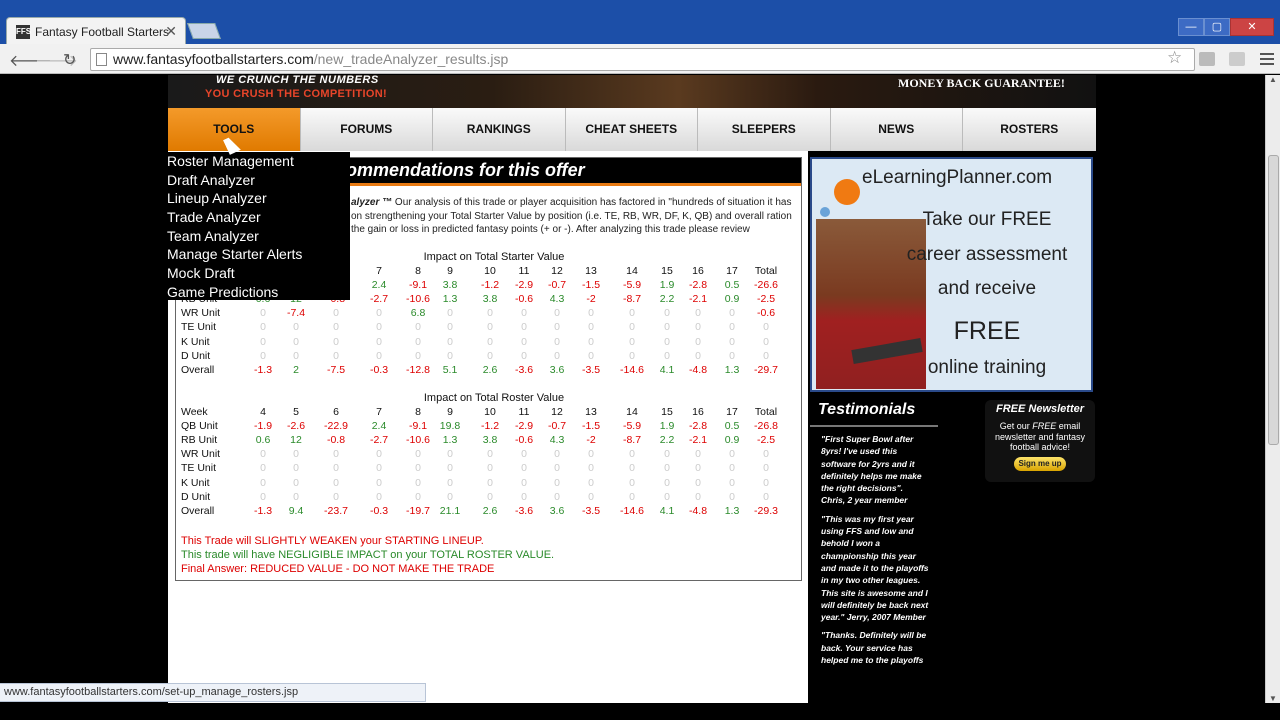 The width and height of the screenshot is (1280, 720). What do you see at coordinates (204, 31) in the screenshot?
I see `new-tab-button` at bounding box center [204, 31].